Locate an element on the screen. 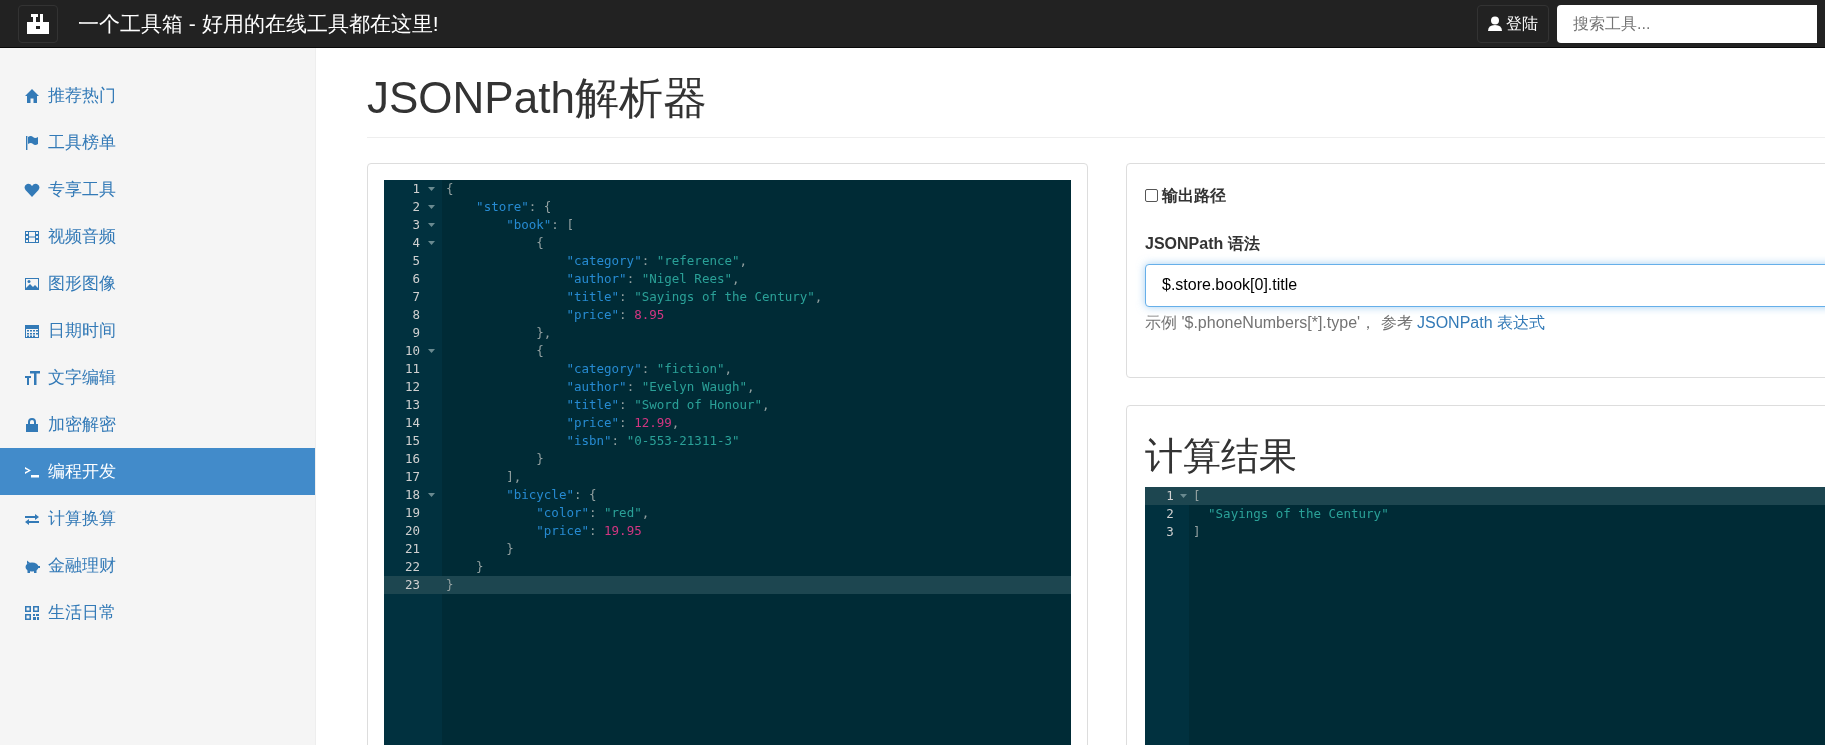  result-editor: 1 2 3 [ "Sayings of the Century" ] is located at coordinates (1485, 616).